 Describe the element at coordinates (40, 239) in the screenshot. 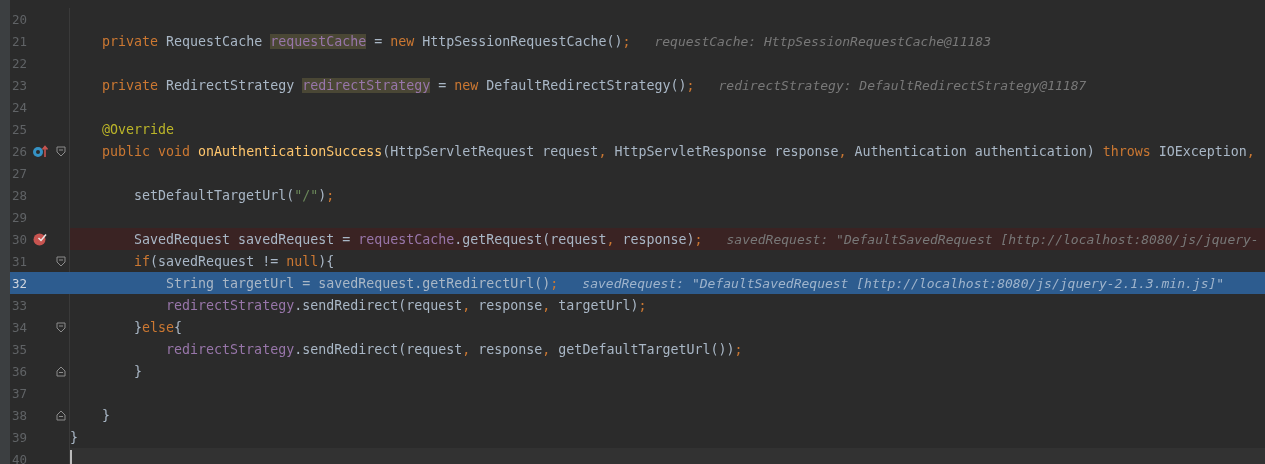

I see `breakpoint-icon` at that location.